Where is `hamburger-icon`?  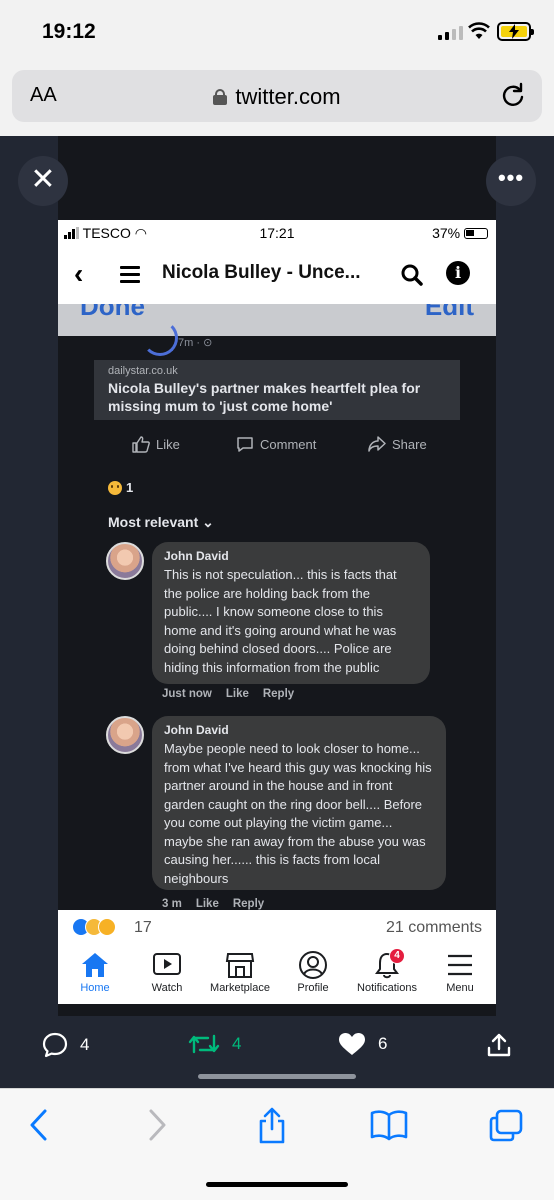 hamburger-icon is located at coordinates (130, 276).